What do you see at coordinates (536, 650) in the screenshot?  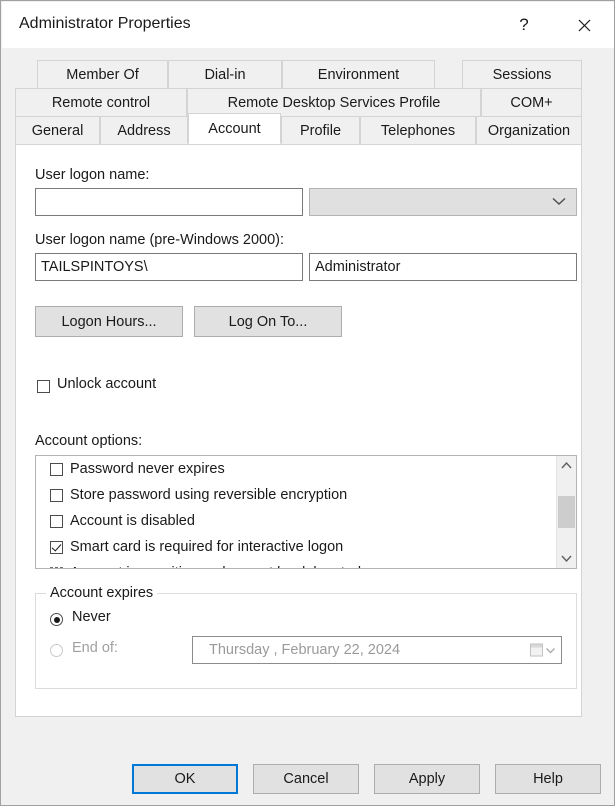 I see `calendar-icon` at bounding box center [536, 650].